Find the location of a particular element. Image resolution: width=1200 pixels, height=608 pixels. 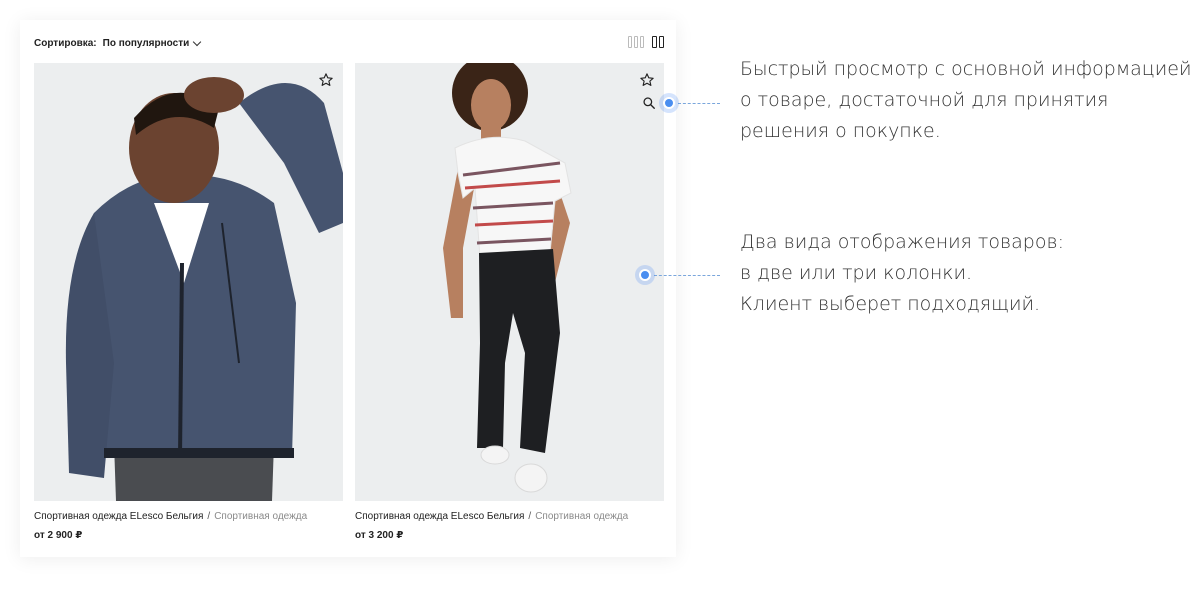

sort-dropdown: По популярности is located at coordinates (146, 43).